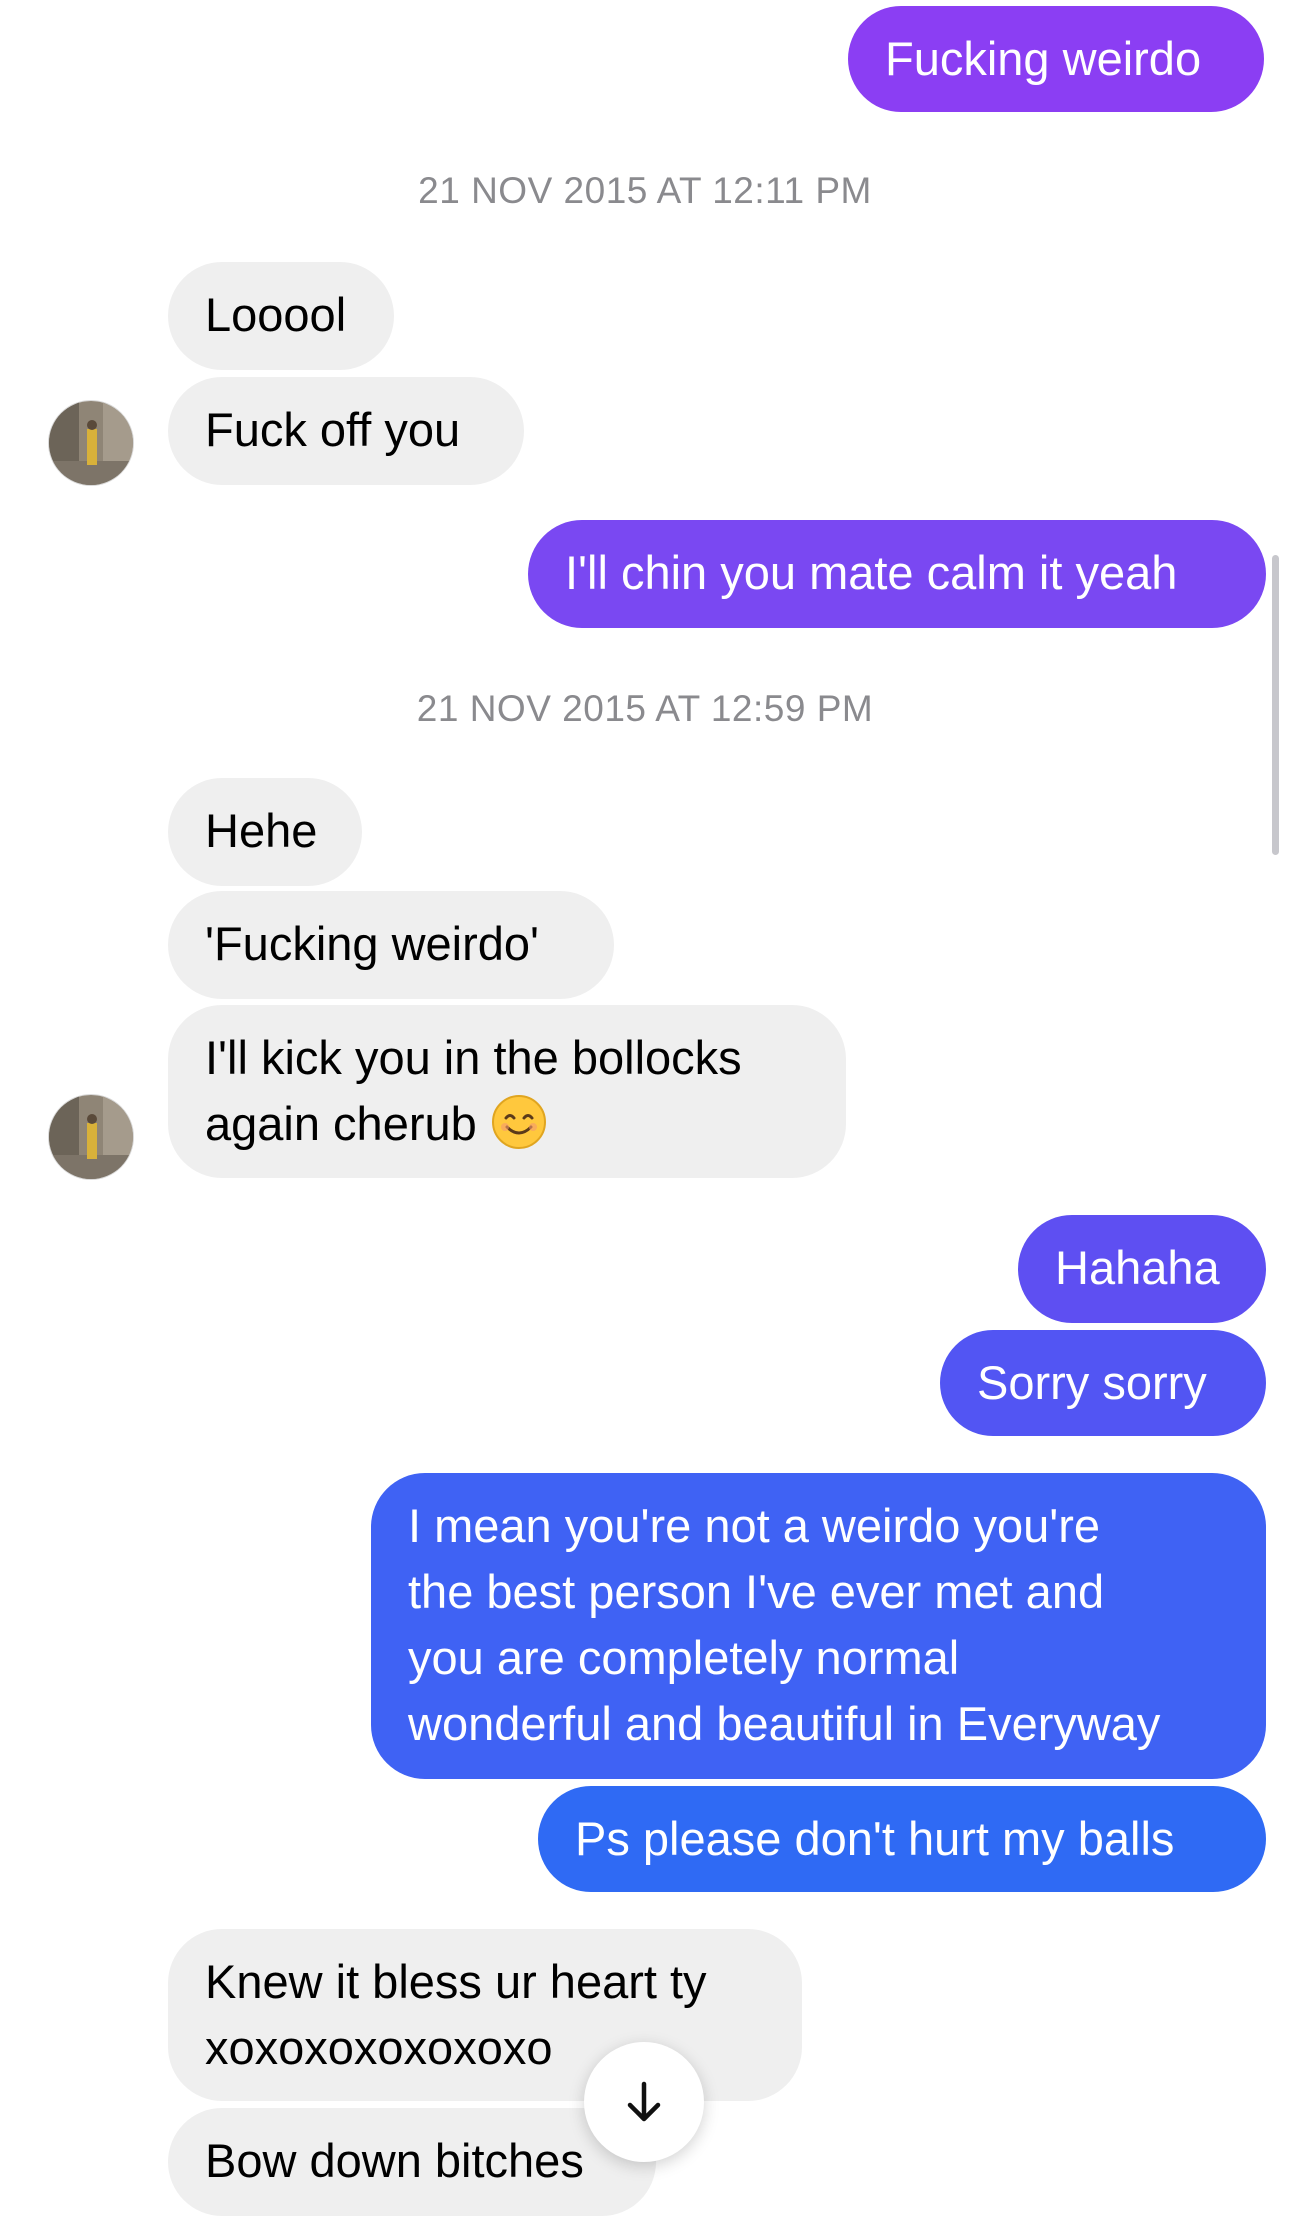  I want to click on message-line: again cherub, so click(507, 1124).